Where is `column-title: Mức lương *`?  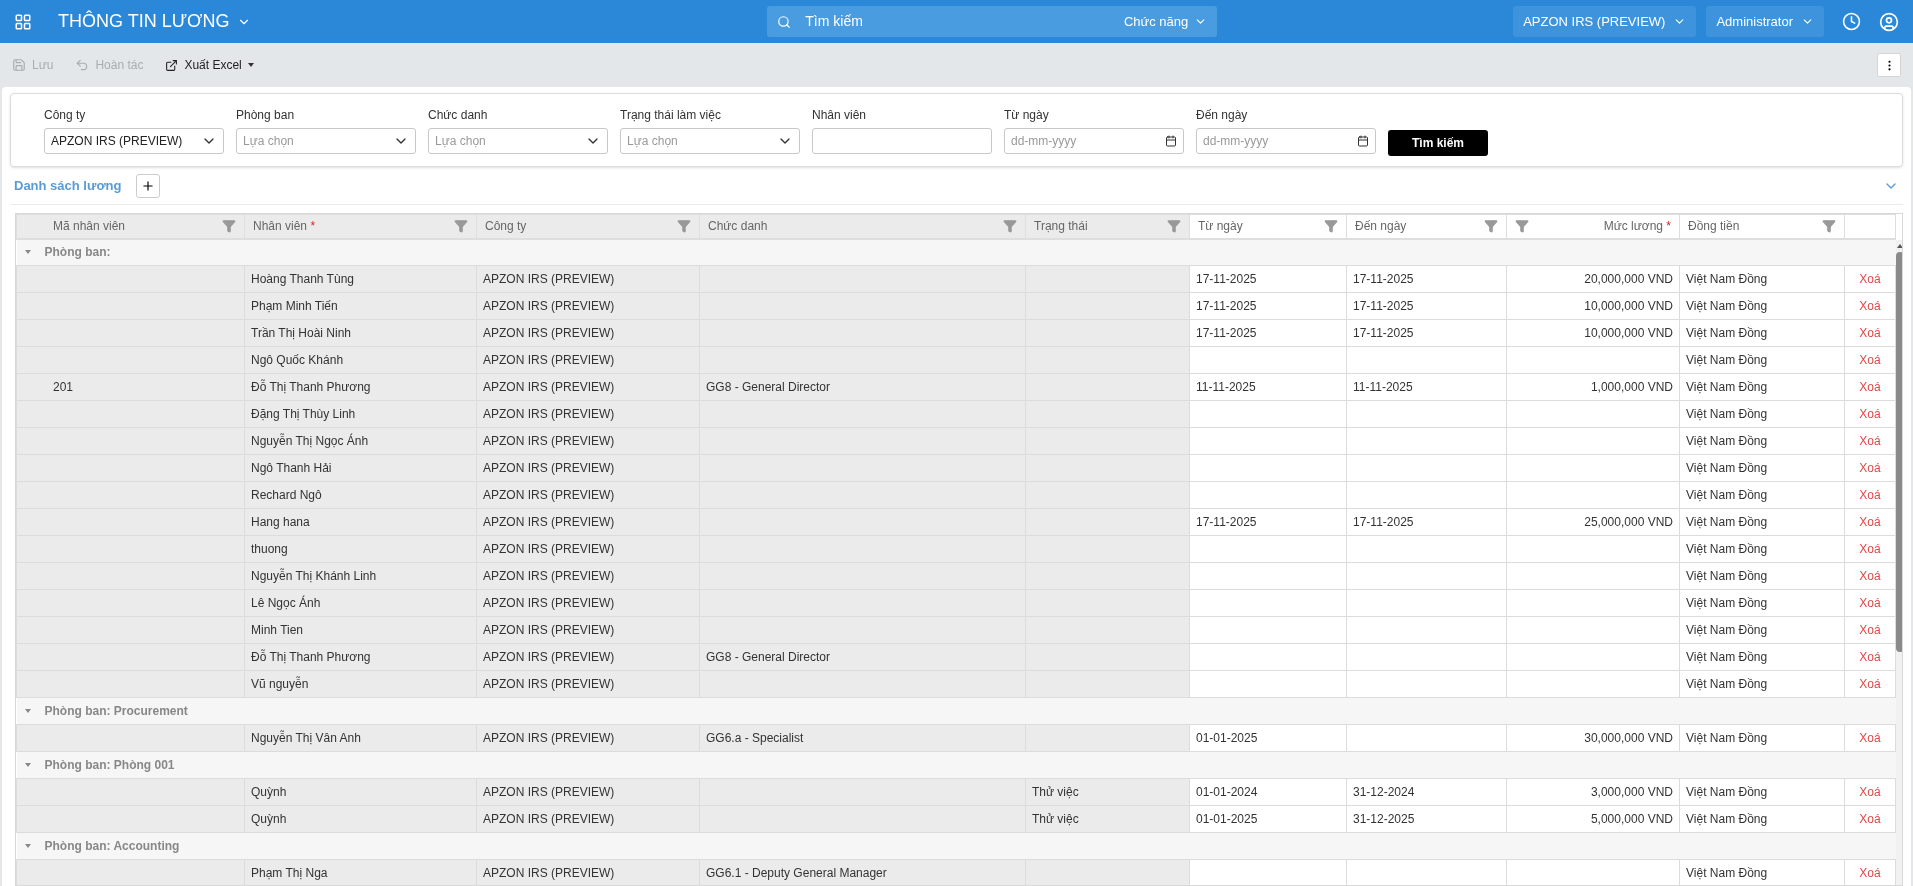 column-title: Mức lương * is located at coordinates (1636, 227).